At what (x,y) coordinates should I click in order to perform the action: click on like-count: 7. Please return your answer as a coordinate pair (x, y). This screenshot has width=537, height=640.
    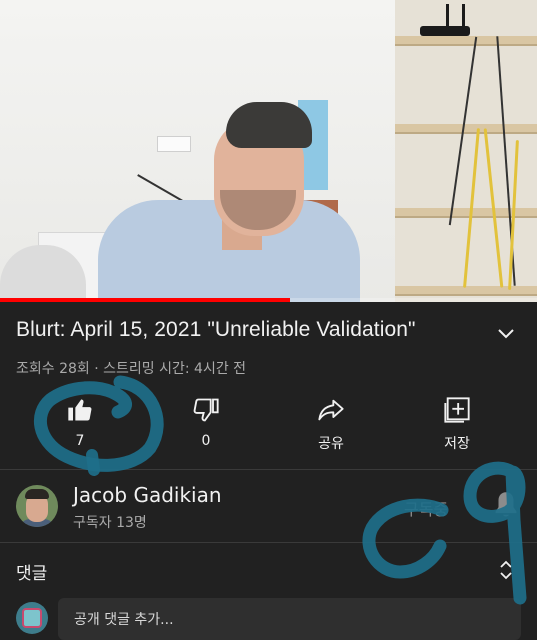
    Looking at the image, I should click on (80, 441).